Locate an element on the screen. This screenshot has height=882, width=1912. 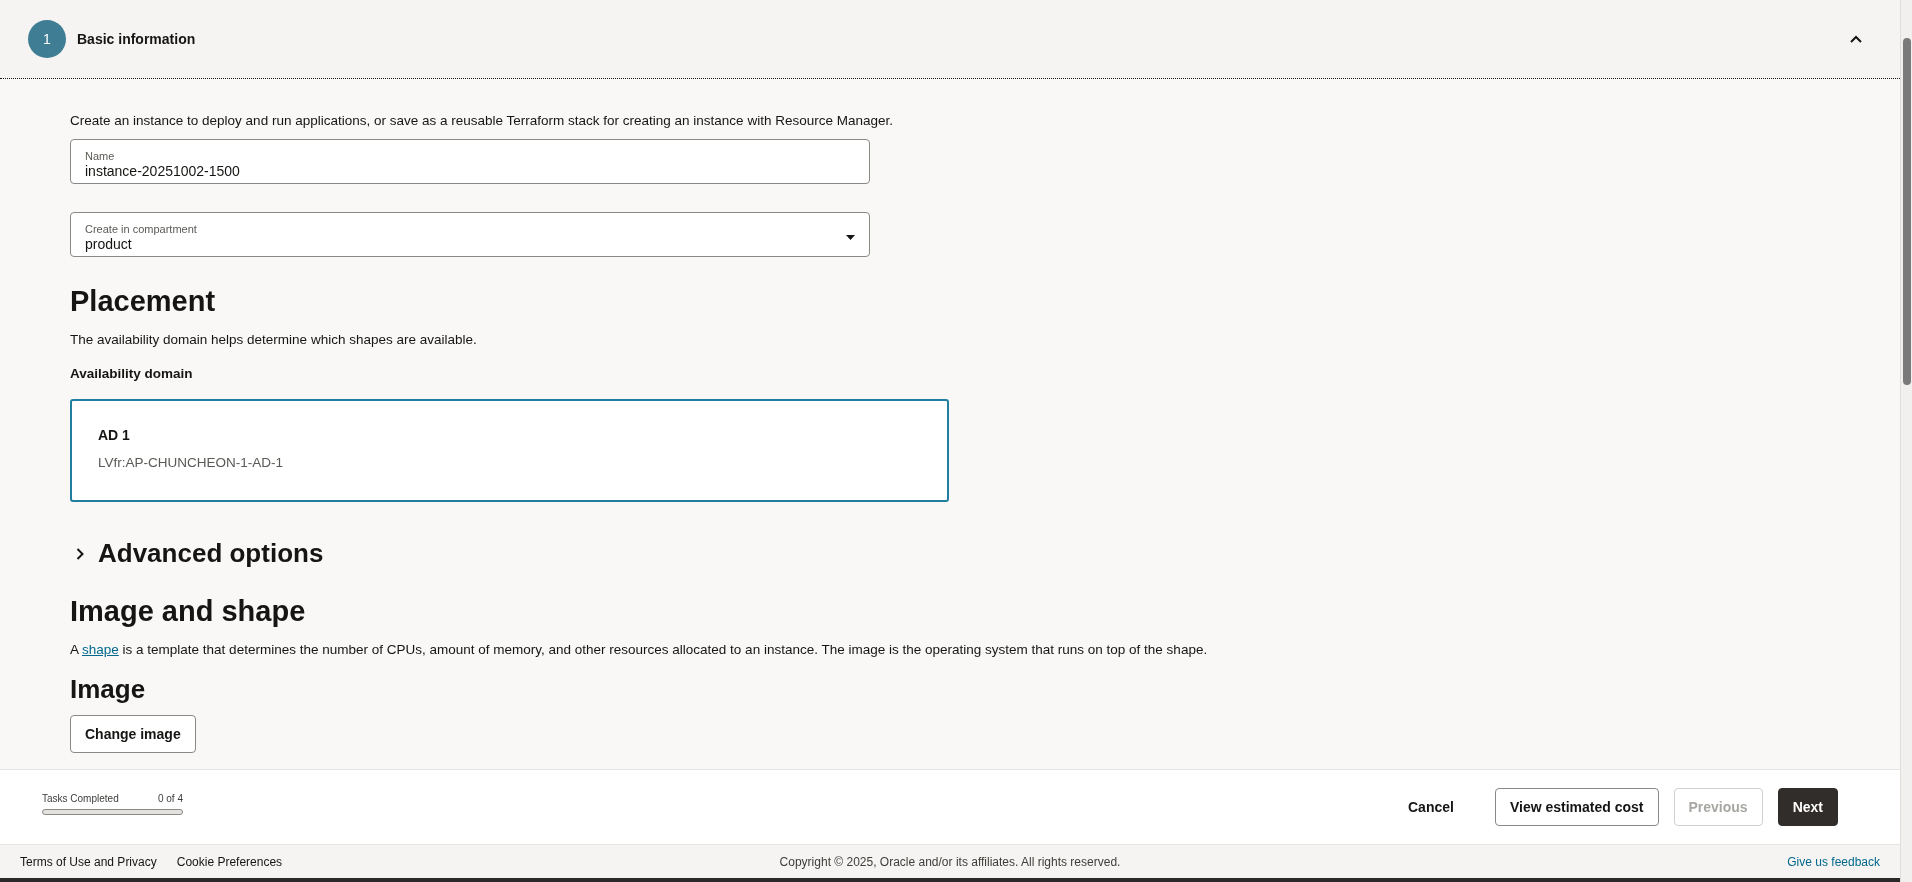
caret-icon is located at coordinates (850, 237).